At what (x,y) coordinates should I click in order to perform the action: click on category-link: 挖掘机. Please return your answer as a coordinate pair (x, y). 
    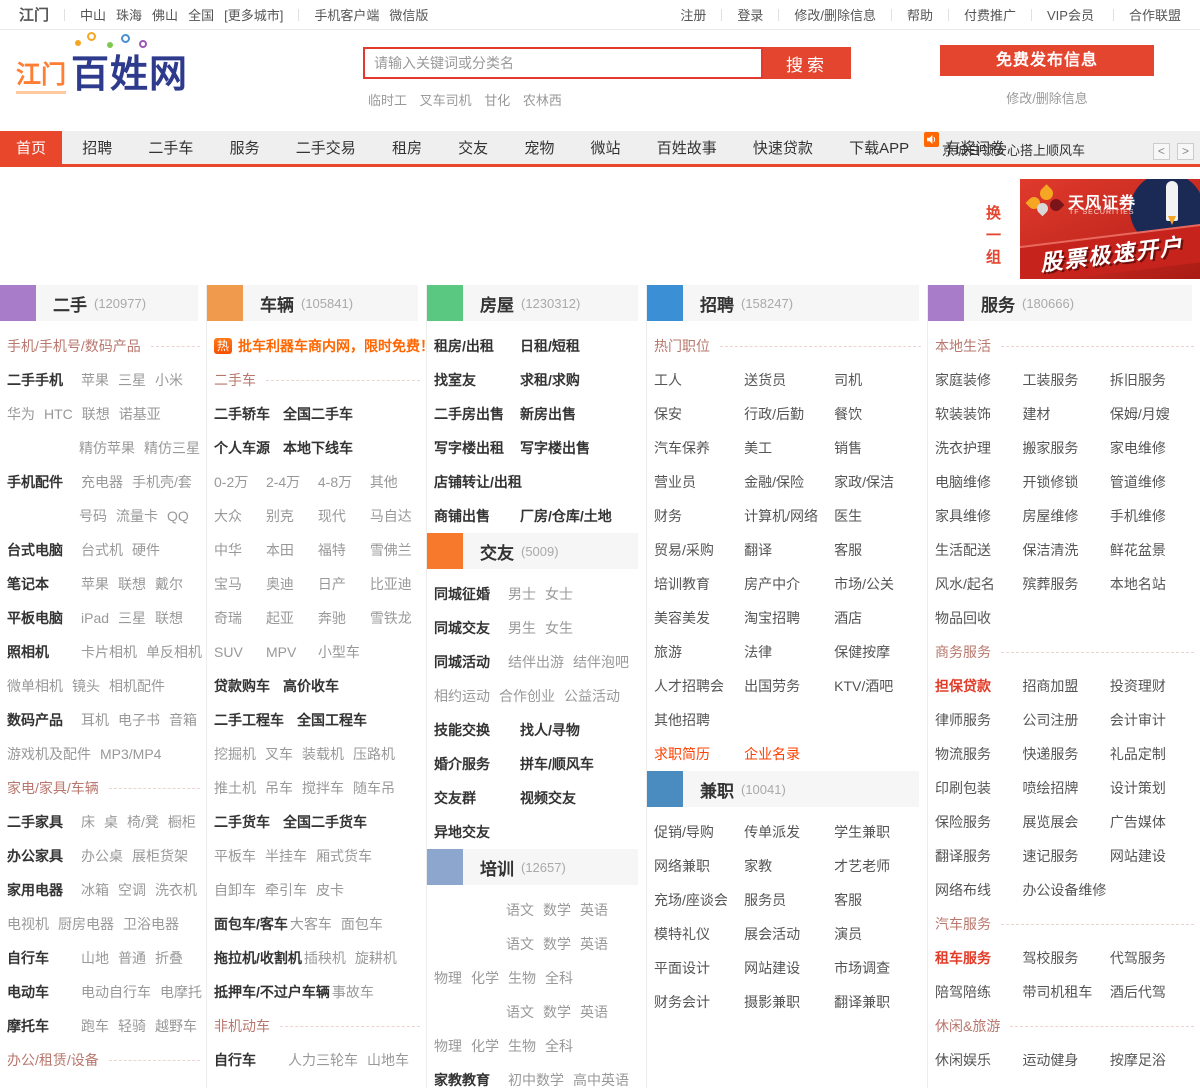
    Looking at the image, I should click on (235, 754).